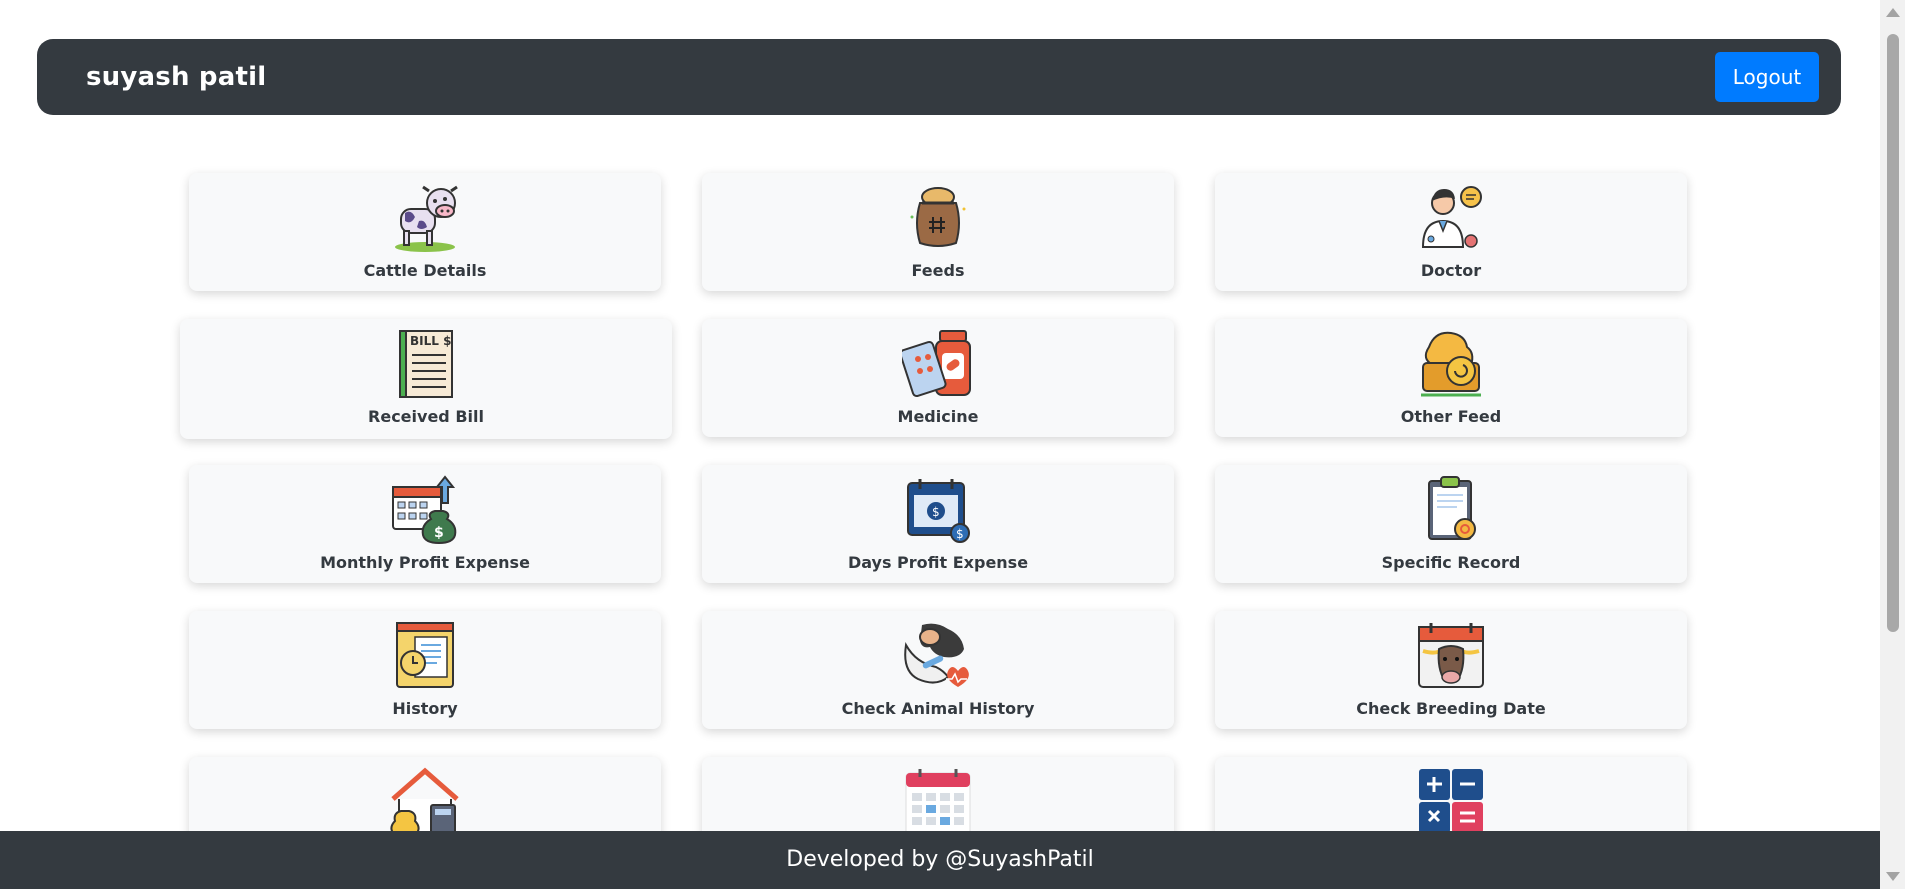 The height and width of the screenshot is (889, 1905). Describe the element at coordinates (1893, 333) in the screenshot. I see `scrollbar-thumb` at that location.